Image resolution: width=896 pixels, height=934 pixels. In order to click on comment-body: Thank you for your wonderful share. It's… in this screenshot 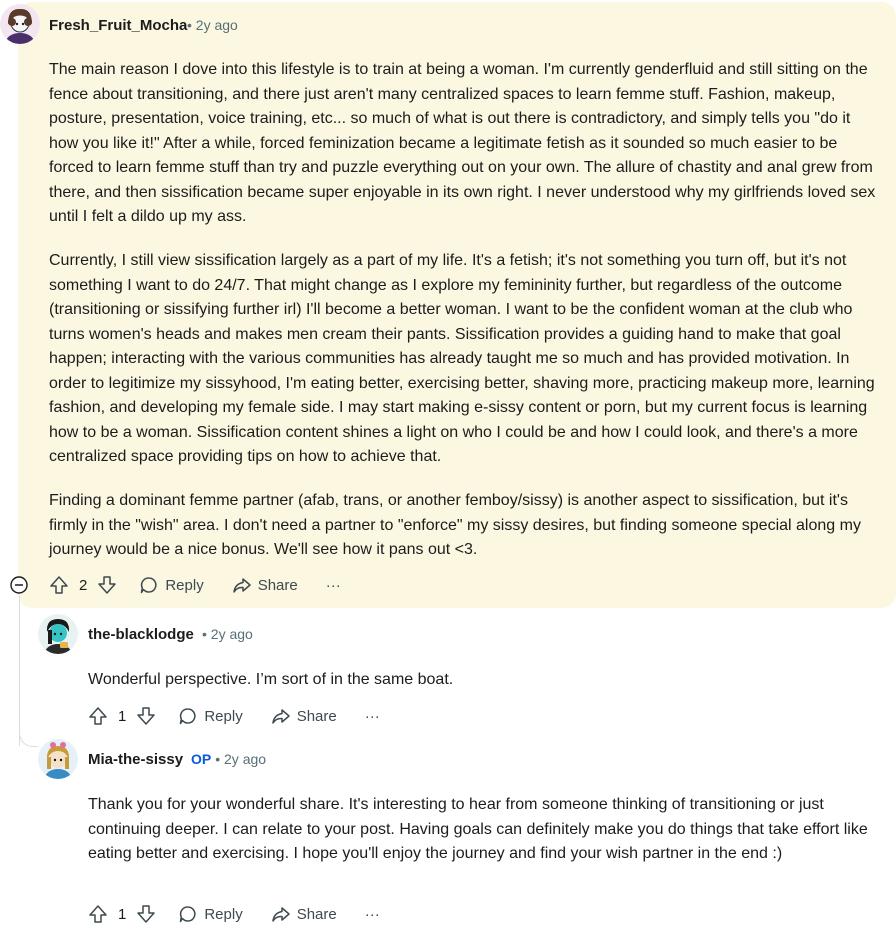, I will do `click(488, 830)`.